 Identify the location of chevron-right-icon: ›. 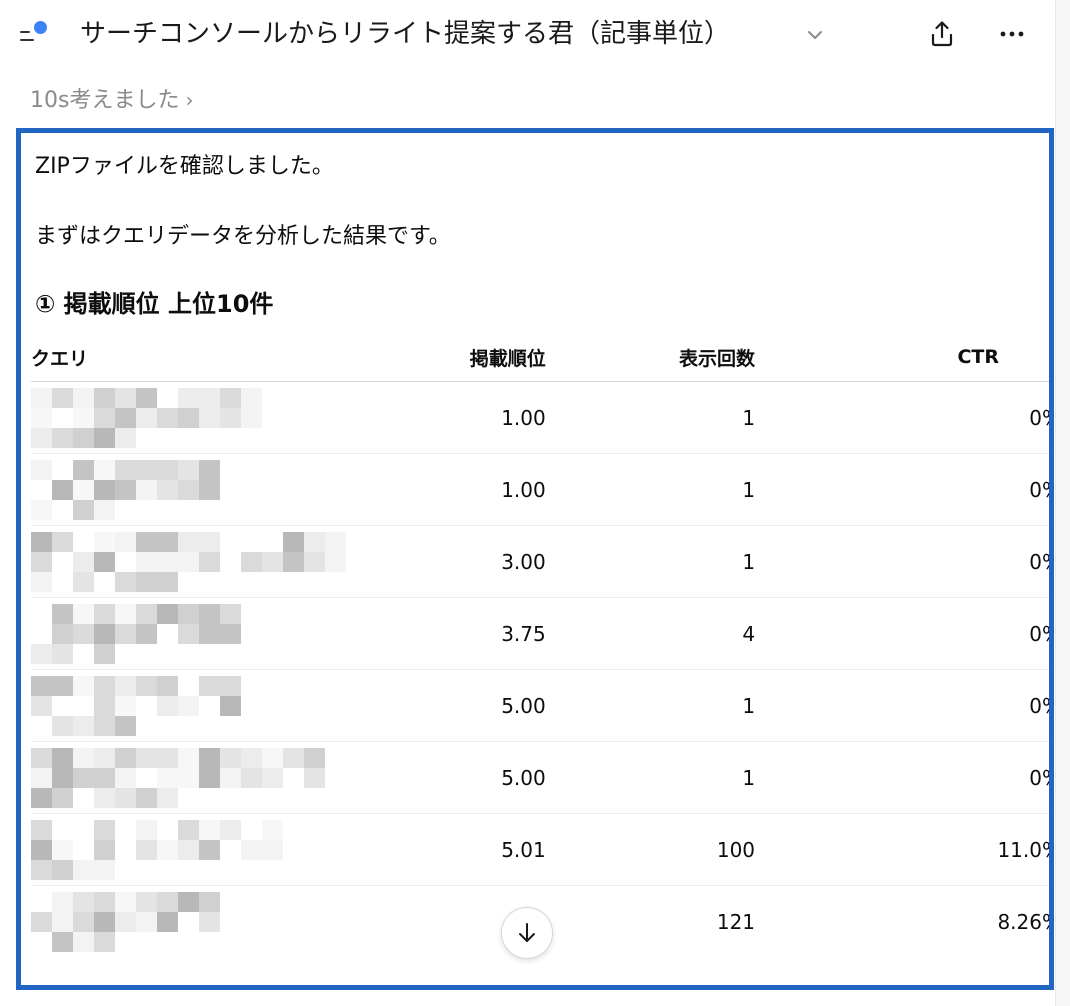
(189, 100).